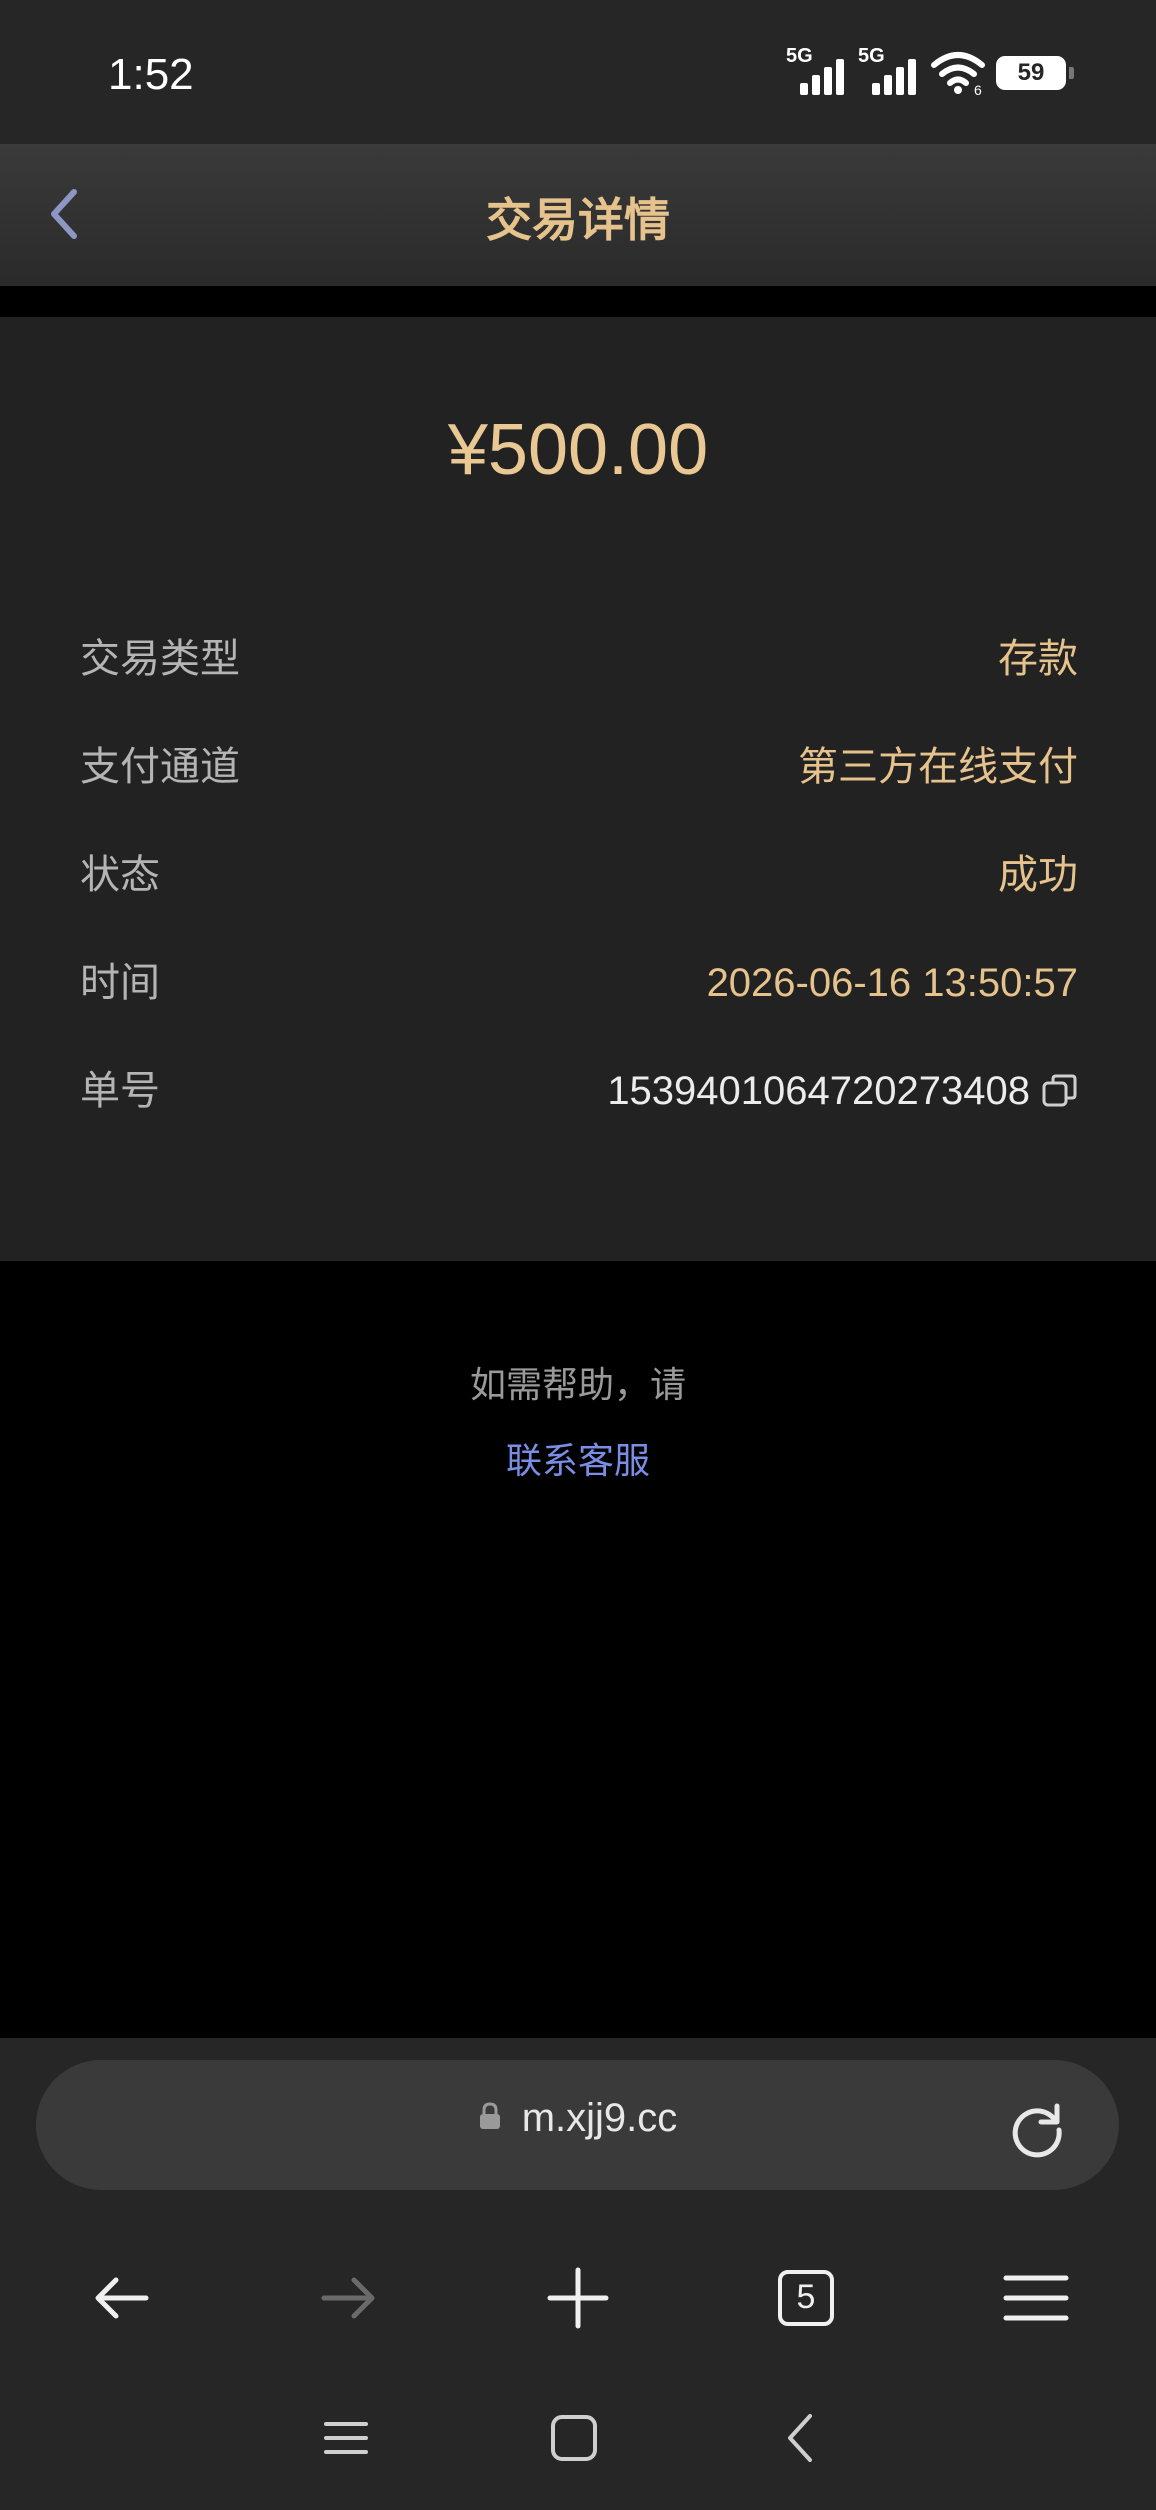  What do you see at coordinates (122, 2298) in the screenshot?
I see `arrow-left-icon` at bounding box center [122, 2298].